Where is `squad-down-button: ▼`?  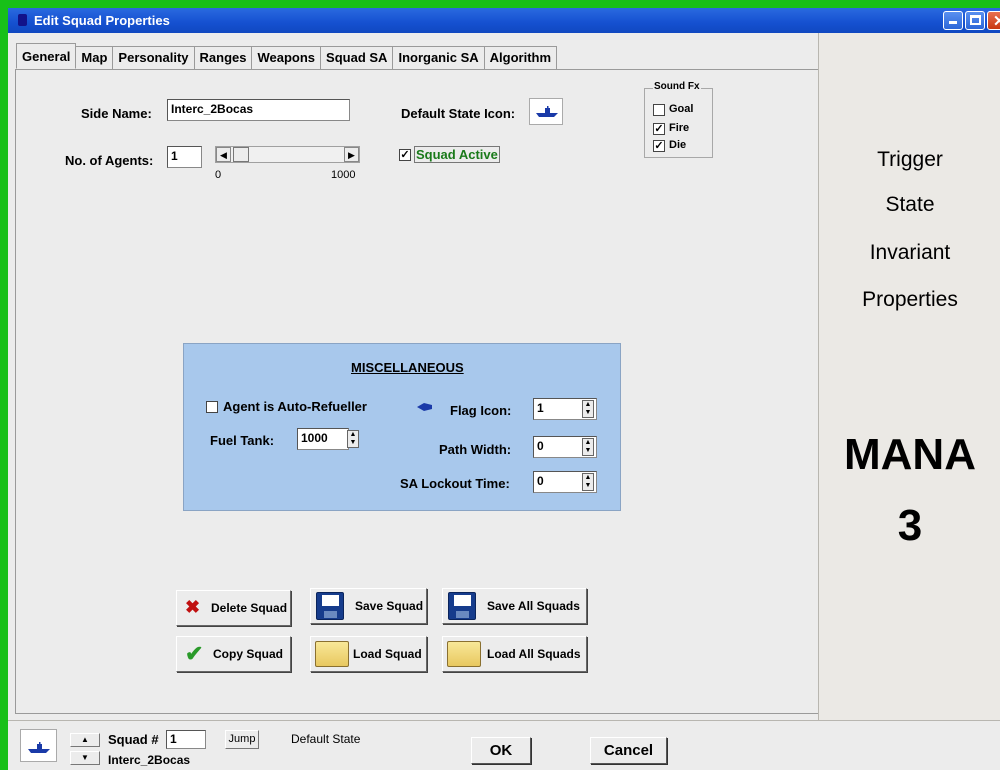 squad-down-button: ▼ is located at coordinates (85, 758).